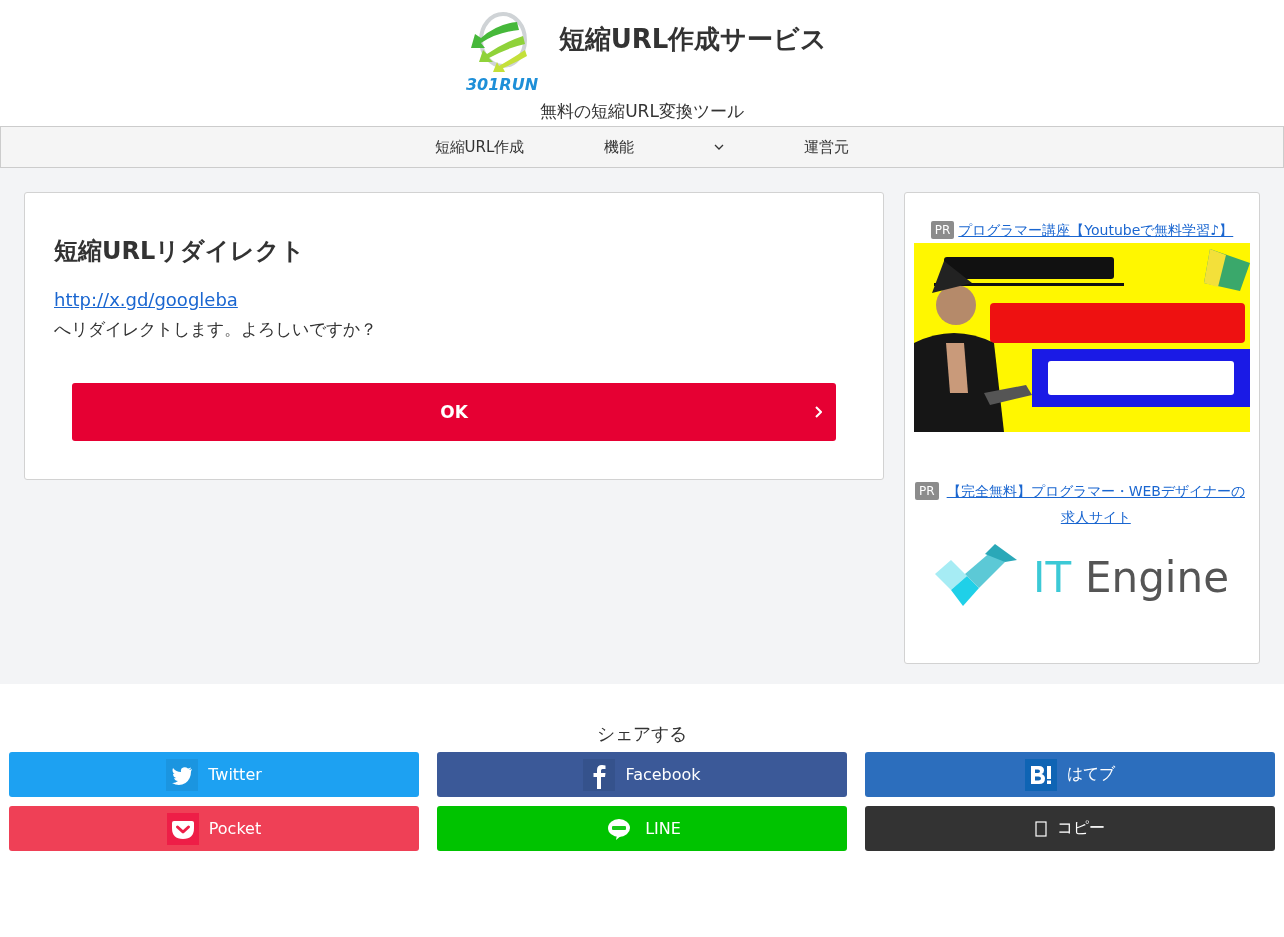  I want to click on share-button: コピー, so click(1070, 828).